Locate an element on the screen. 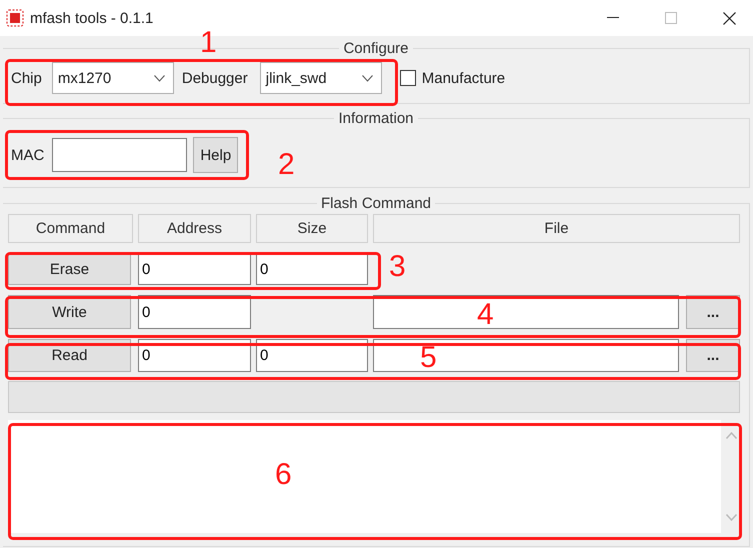 Image resolution: width=753 pixels, height=548 pixels. command-button: Write is located at coordinates (69, 312).